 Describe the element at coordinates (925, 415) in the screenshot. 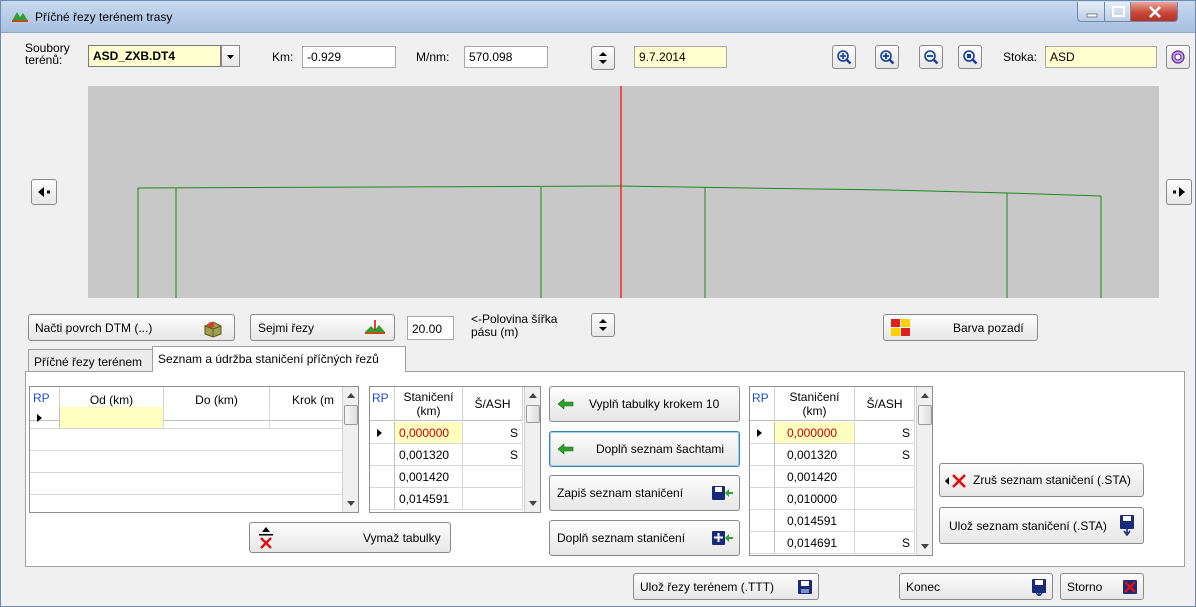

I see `grid3-scroll-thumb` at that location.